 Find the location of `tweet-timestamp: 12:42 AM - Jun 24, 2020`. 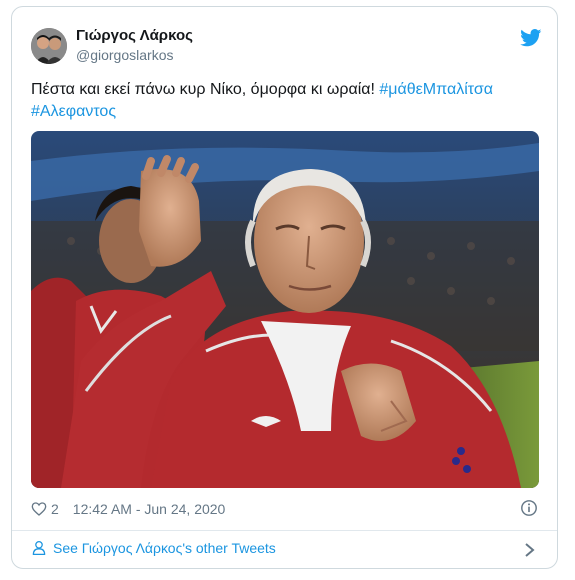

tweet-timestamp: 12:42 AM - Jun 24, 2020 is located at coordinates (149, 509).